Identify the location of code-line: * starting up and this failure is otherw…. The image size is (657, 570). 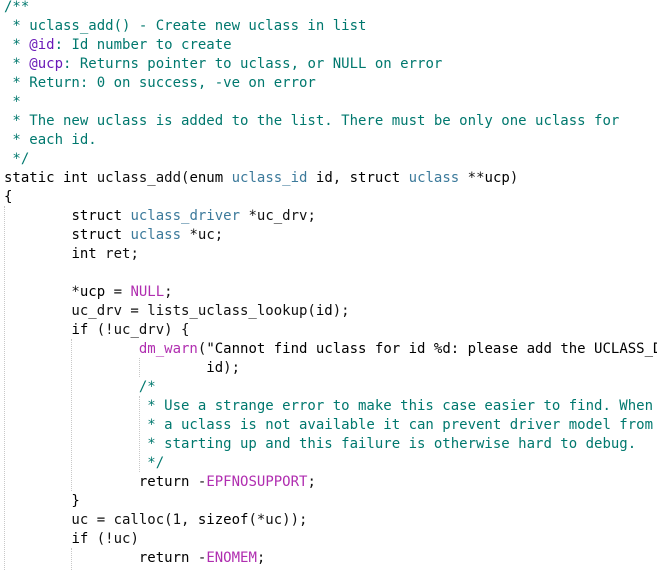
(320, 444).